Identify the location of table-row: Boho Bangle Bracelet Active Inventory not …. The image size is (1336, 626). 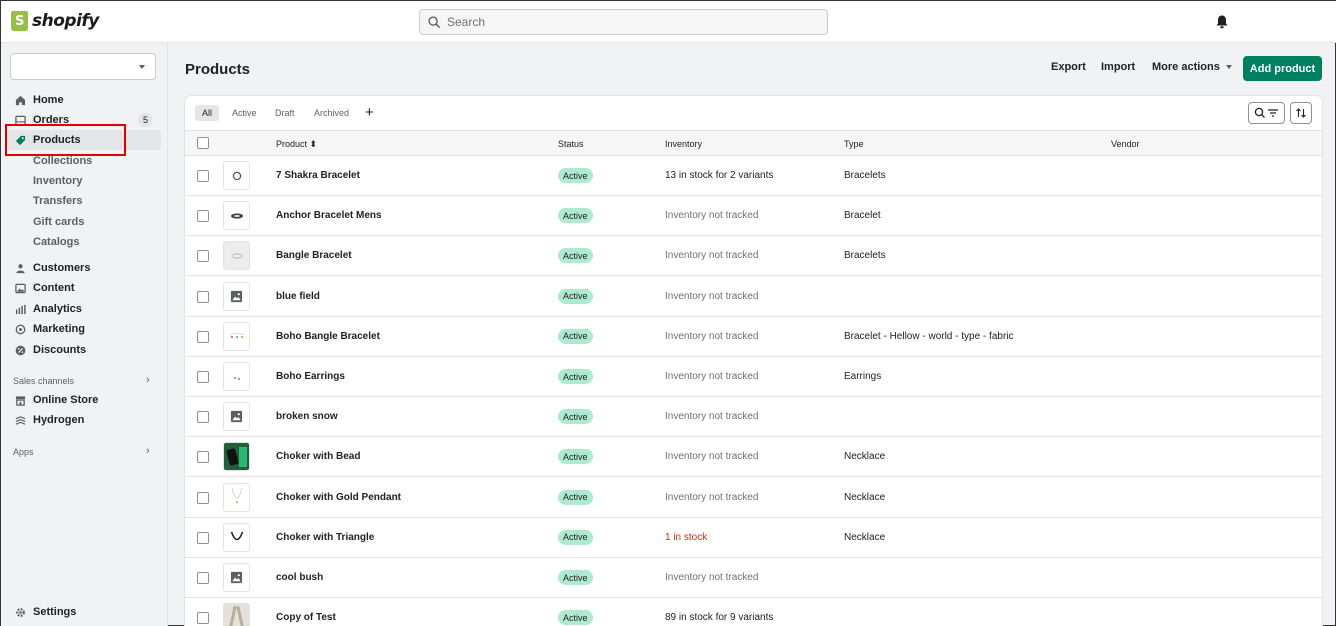
(753, 337).